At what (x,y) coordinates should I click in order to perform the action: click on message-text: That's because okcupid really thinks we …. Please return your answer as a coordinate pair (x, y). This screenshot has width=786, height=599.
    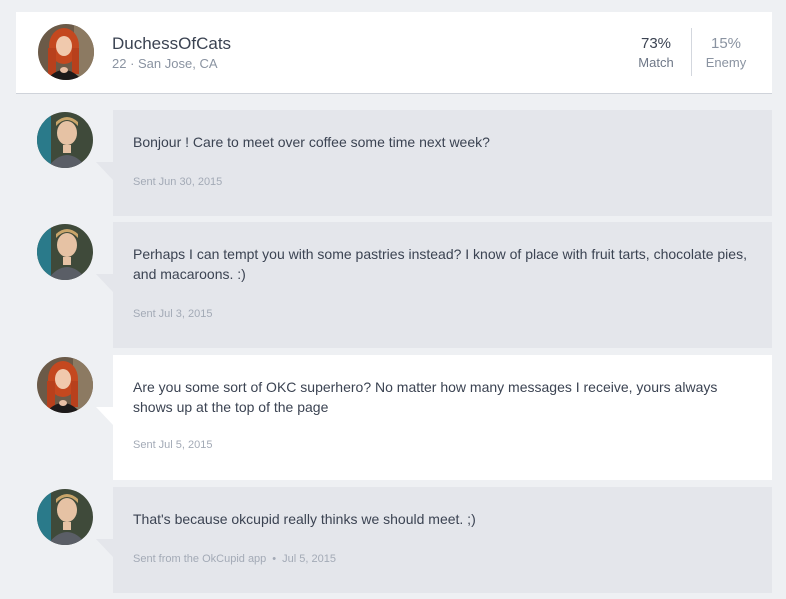
    Looking at the image, I should click on (304, 519).